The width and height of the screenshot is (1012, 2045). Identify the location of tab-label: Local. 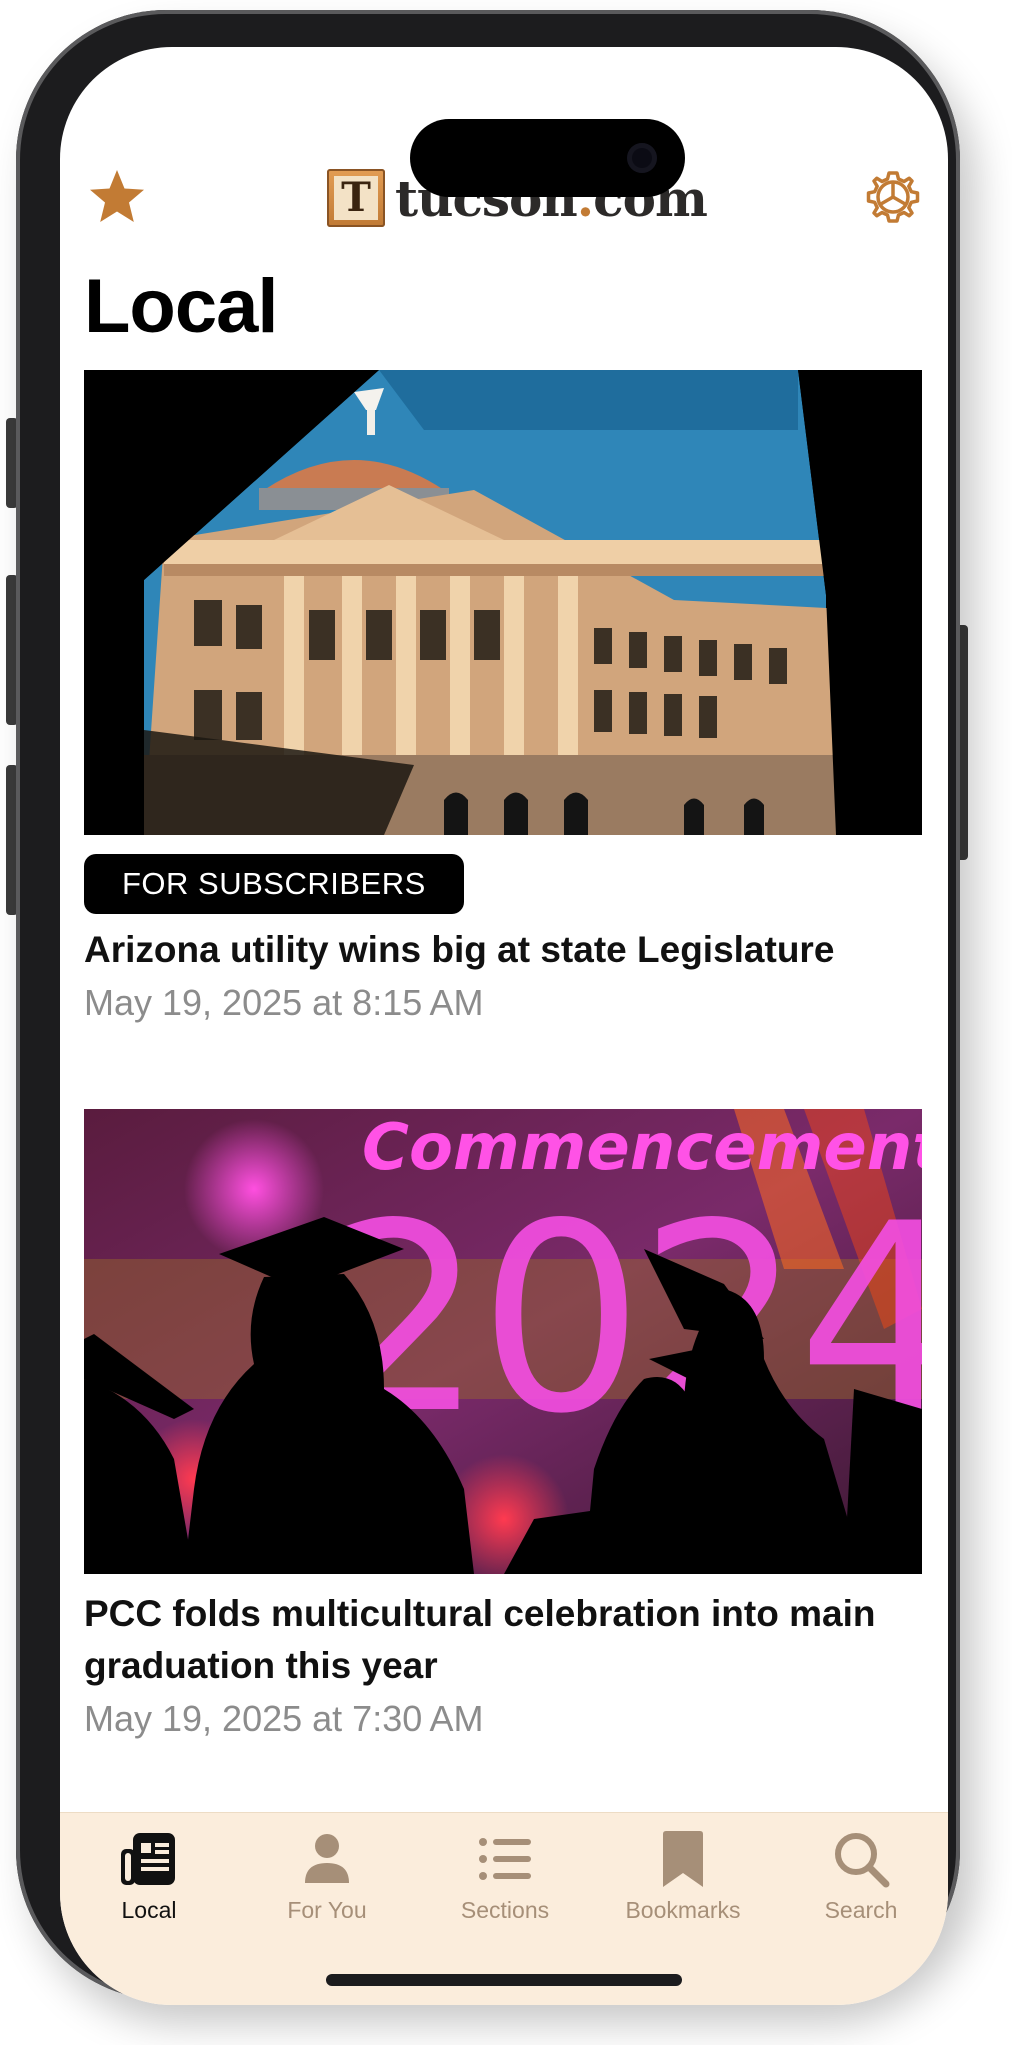
(149, 1910).